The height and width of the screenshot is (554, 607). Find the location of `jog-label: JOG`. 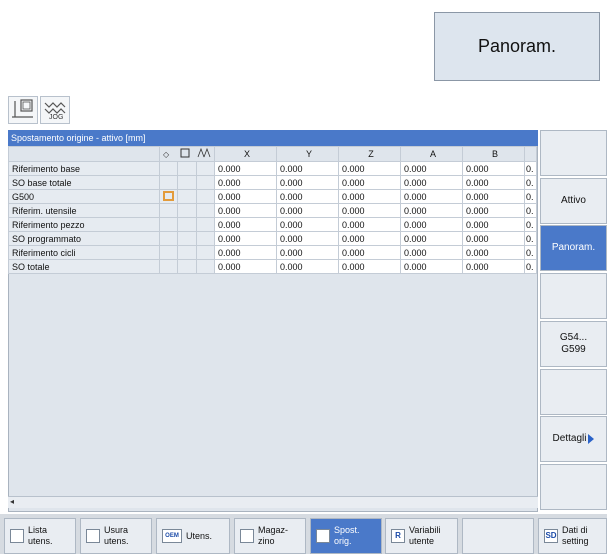

jog-label: JOG is located at coordinates (56, 117).